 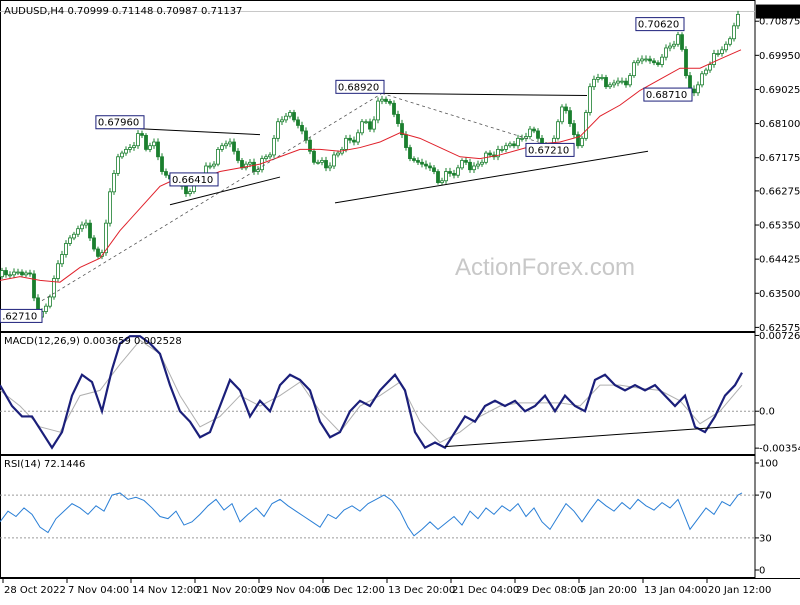 What do you see at coordinates (118, 123) in the screenshot?
I see `price-annotation-label: 0.67960` at bounding box center [118, 123].